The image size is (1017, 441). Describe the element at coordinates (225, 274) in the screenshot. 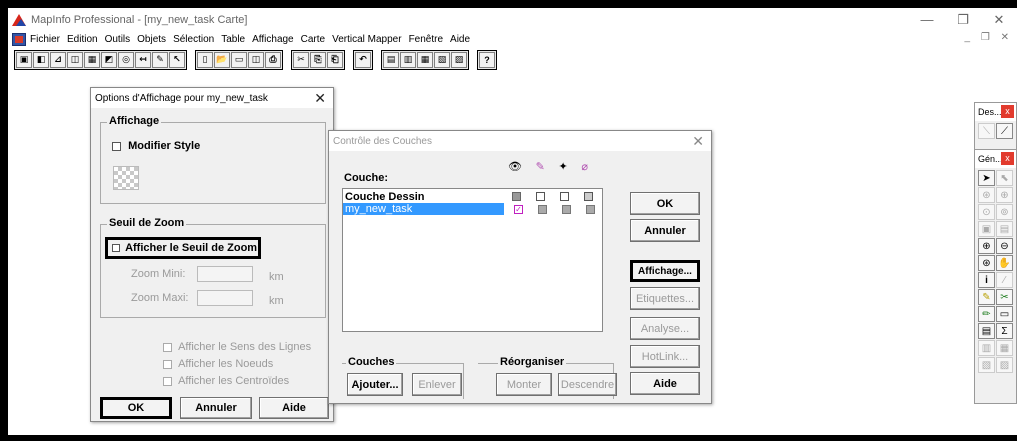

I see `zoom-mini-input` at that location.